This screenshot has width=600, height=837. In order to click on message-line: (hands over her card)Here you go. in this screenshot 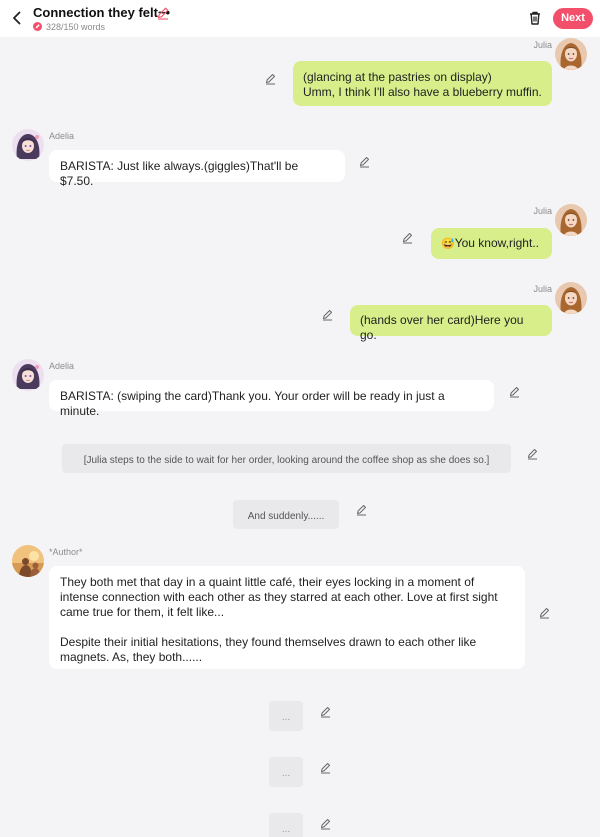, I will do `click(442, 327)`.